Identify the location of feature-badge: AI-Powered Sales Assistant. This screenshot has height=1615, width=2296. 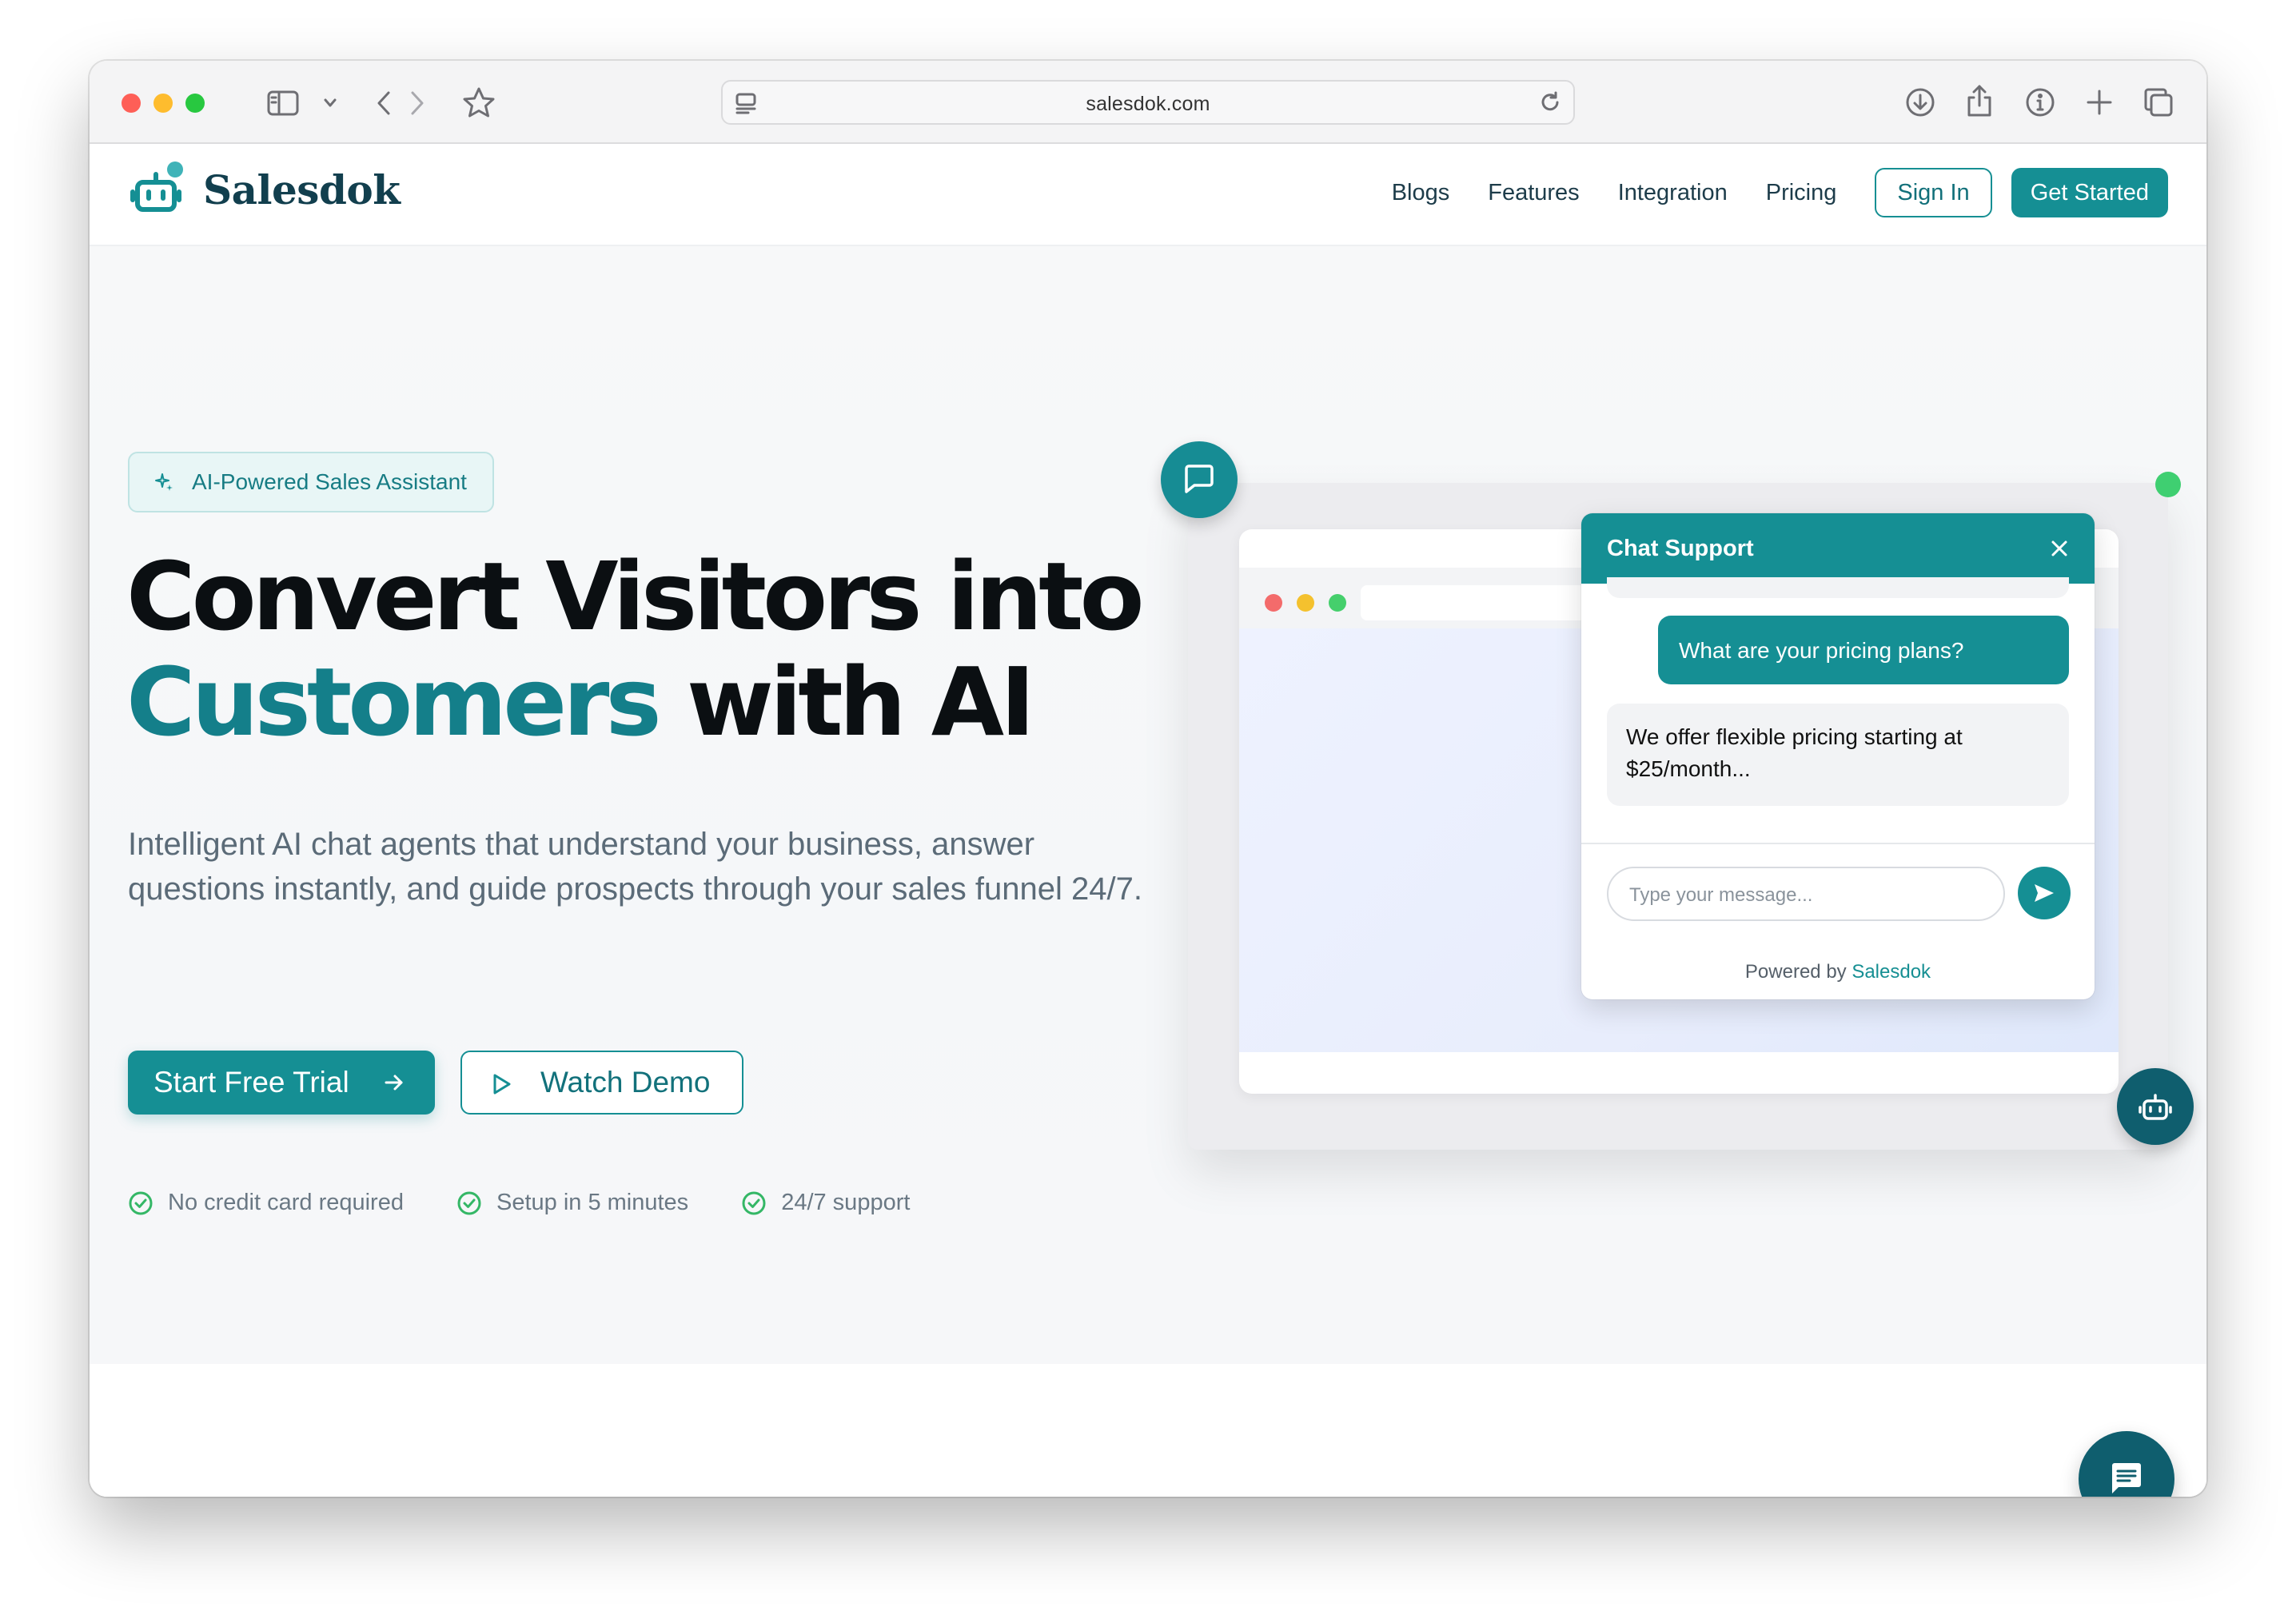
(311, 482).